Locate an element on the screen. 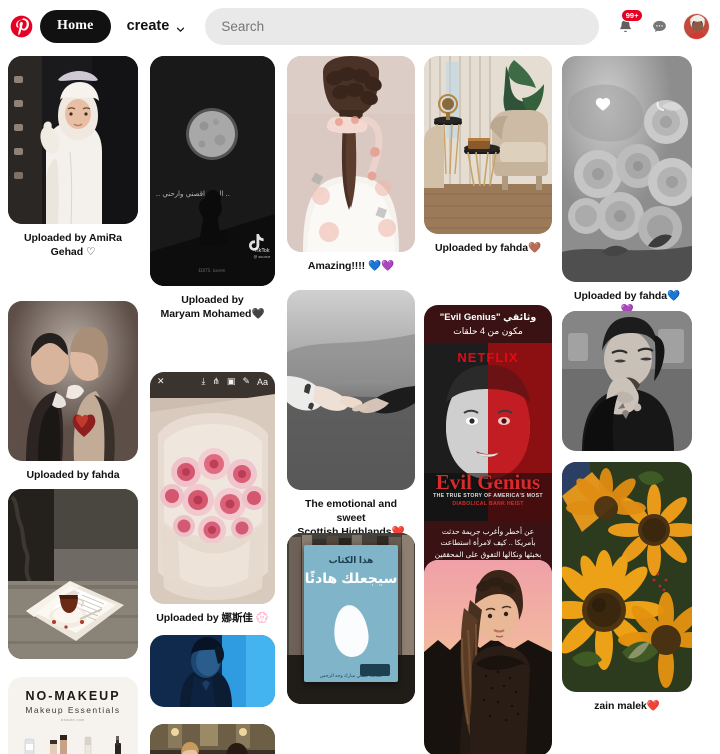  pin-image-bride-hijab is located at coordinates (73, 140).